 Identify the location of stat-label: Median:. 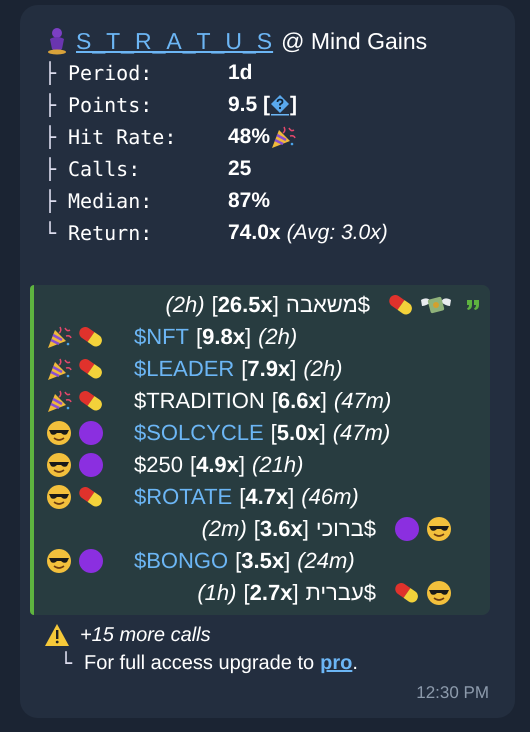
(111, 201).